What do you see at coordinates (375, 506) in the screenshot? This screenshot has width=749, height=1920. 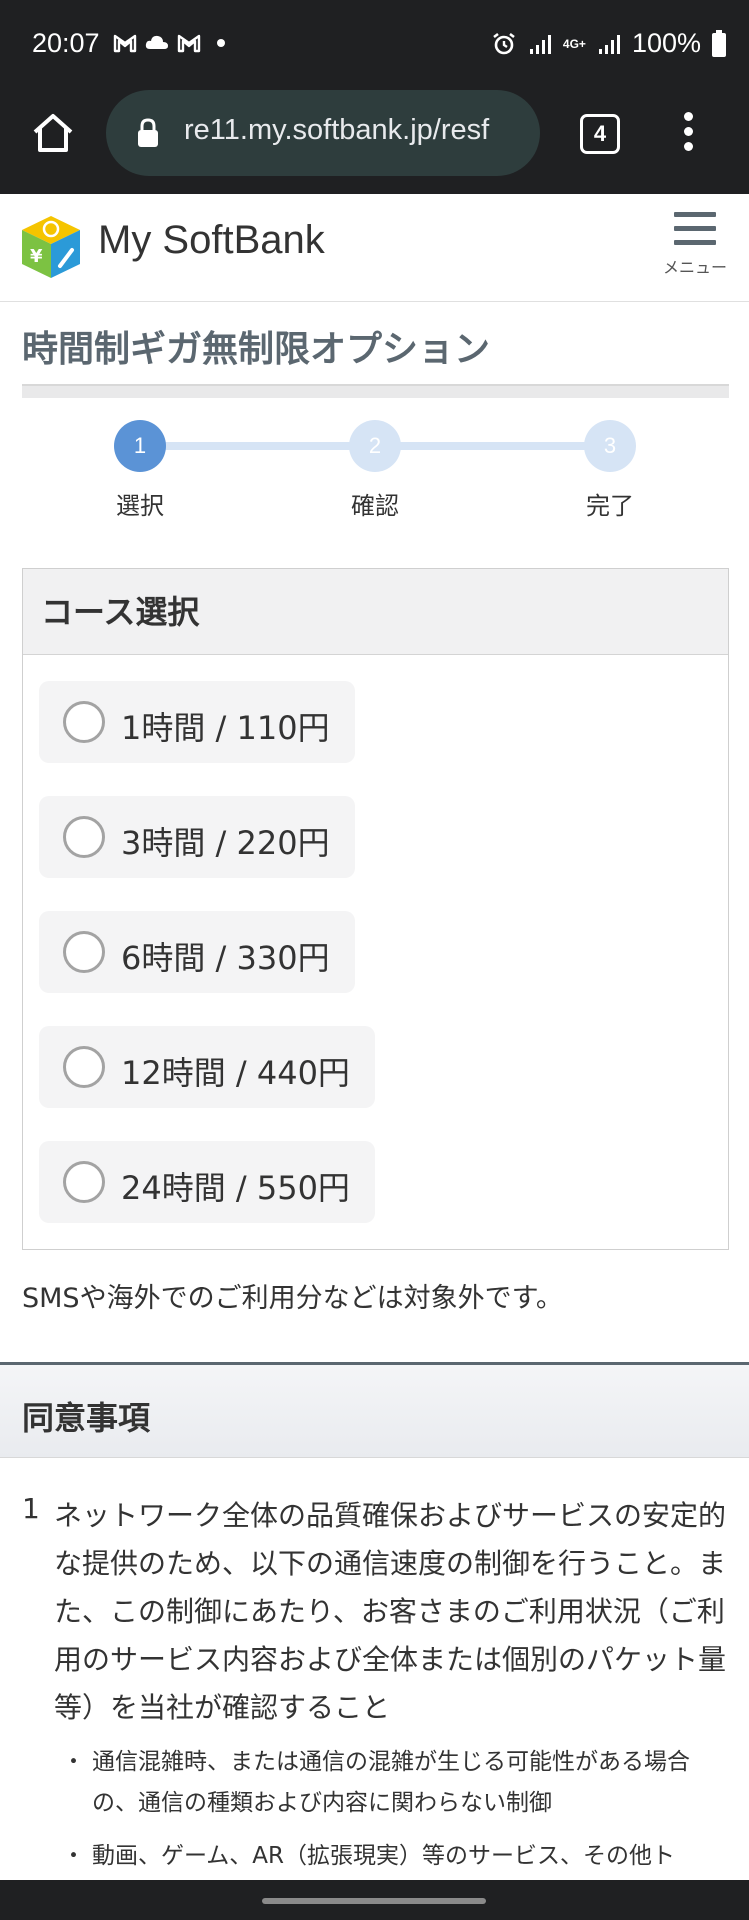 I see `step-label-2: 確認` at bounding box center [375, 506].